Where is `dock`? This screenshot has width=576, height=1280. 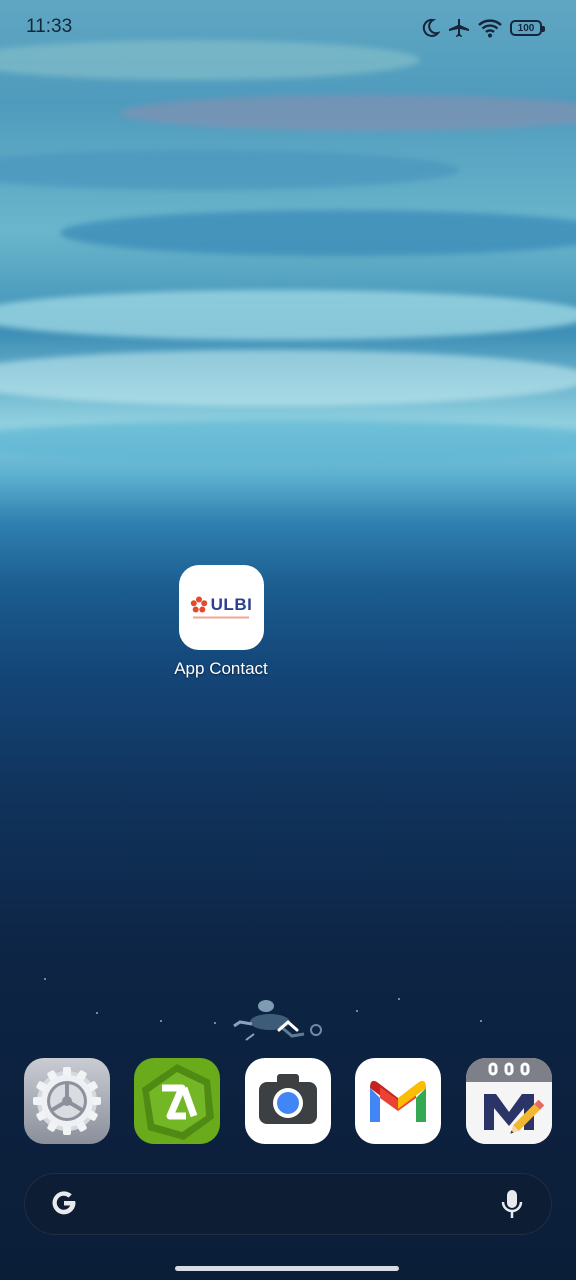 dock is located at coordinates (288, 1101).